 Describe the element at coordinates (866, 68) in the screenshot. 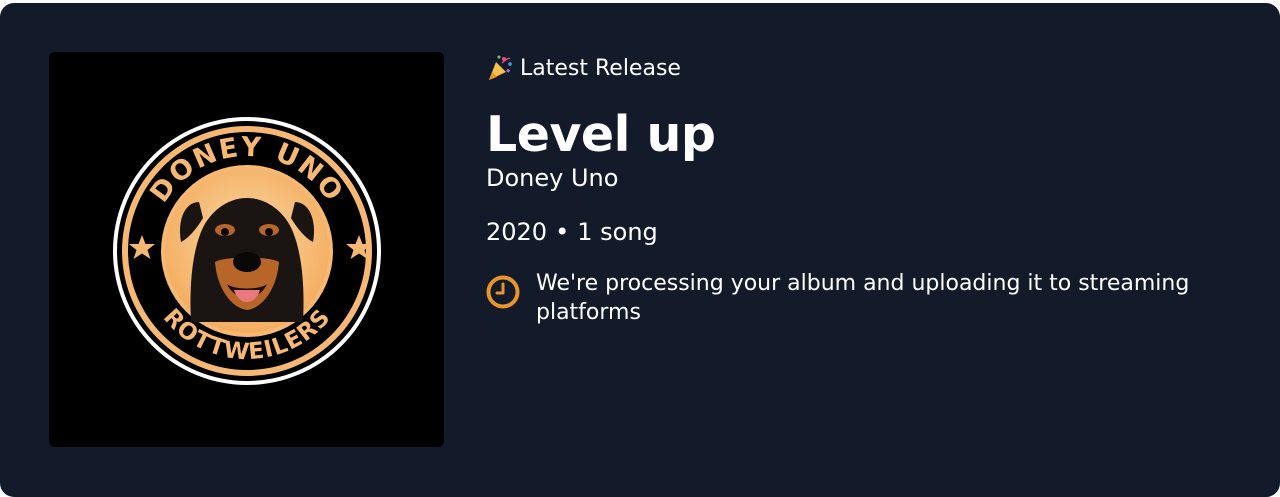

I see `release-eyebrow: Latest Release` at that location.